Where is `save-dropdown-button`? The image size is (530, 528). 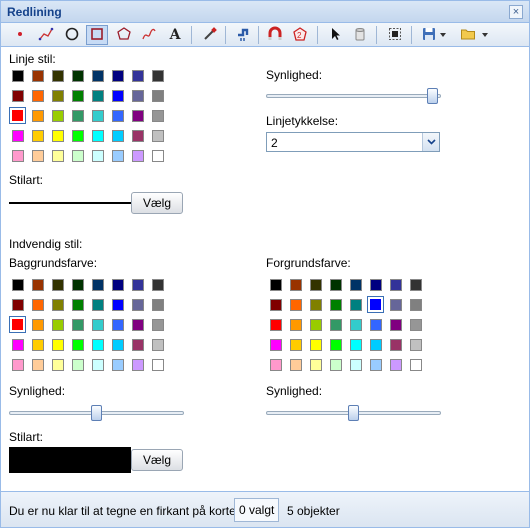 save-dropdown-button is located at coordinates (443, 35).